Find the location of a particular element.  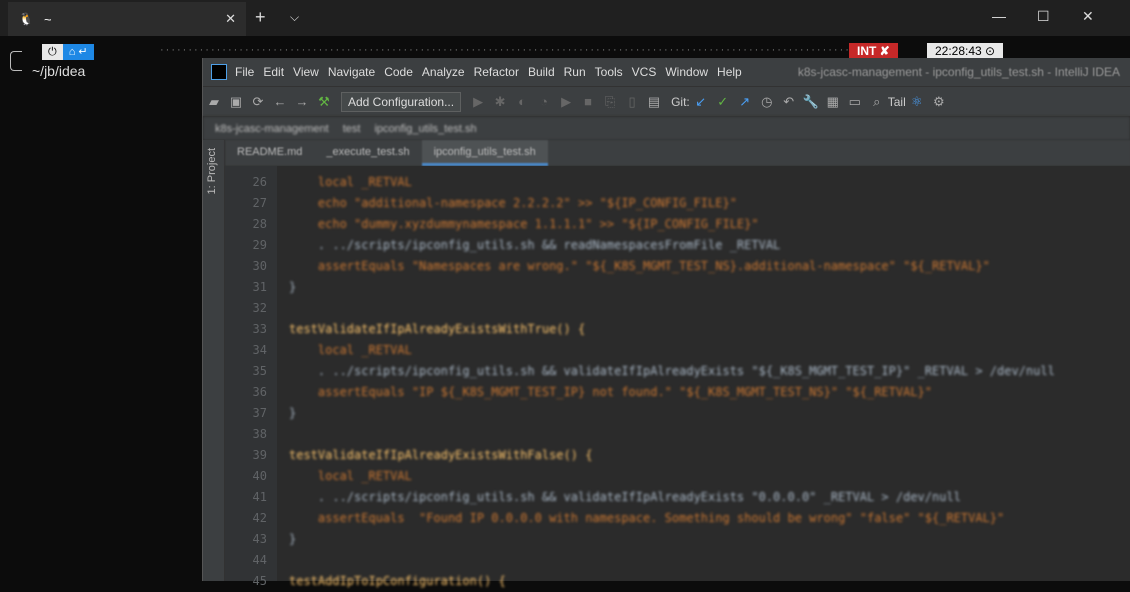

code-line: 26 local _RETVAL is located at coordinates (677, 182).